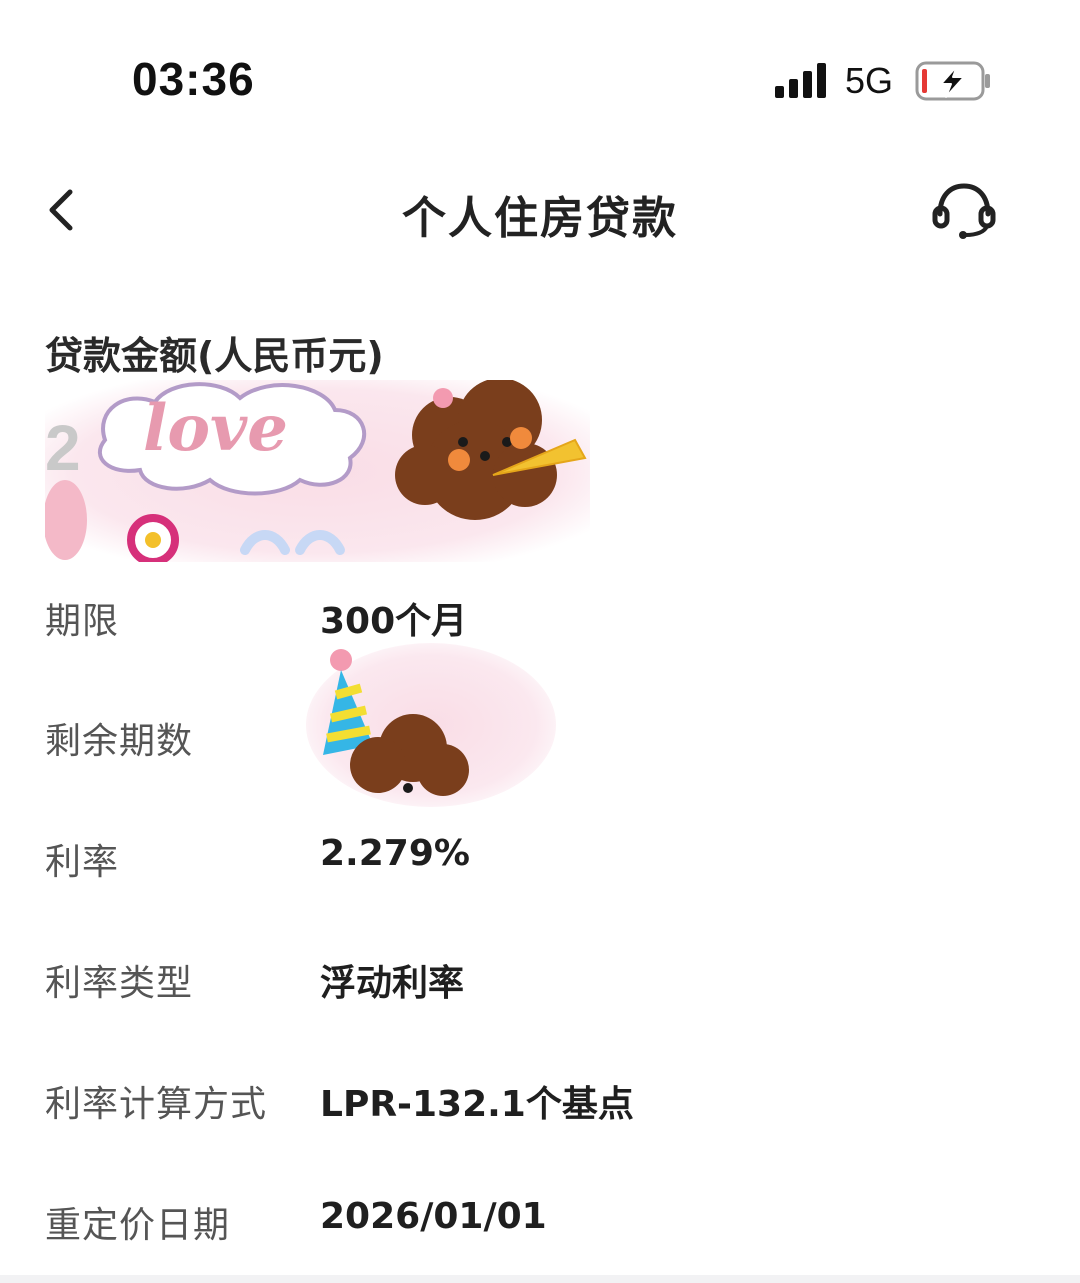 This screenshot has height=1283, width=1080. Describe the element at coordinates (395, 853) in the screenshot. I see `row-value: 2.279%` at that location.